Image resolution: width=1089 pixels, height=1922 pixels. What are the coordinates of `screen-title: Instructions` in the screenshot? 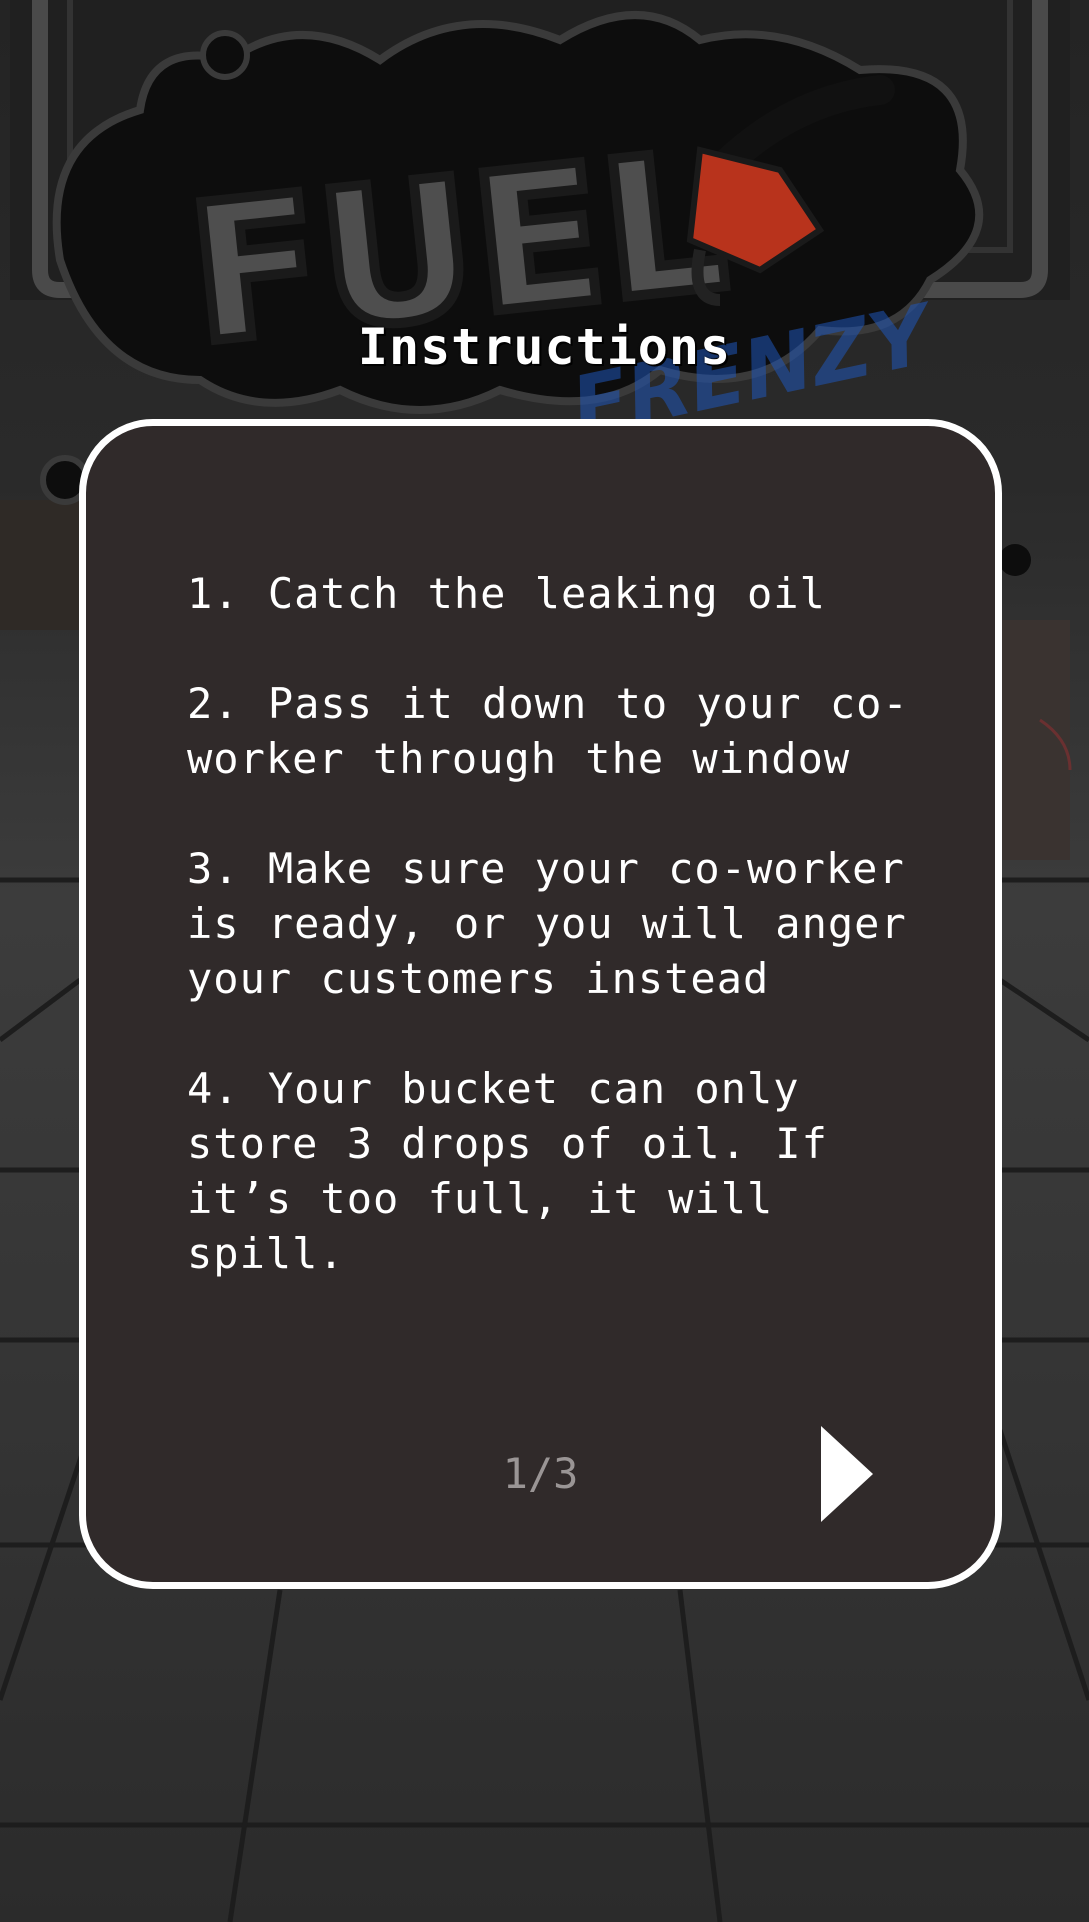 It's located at (544, 347).